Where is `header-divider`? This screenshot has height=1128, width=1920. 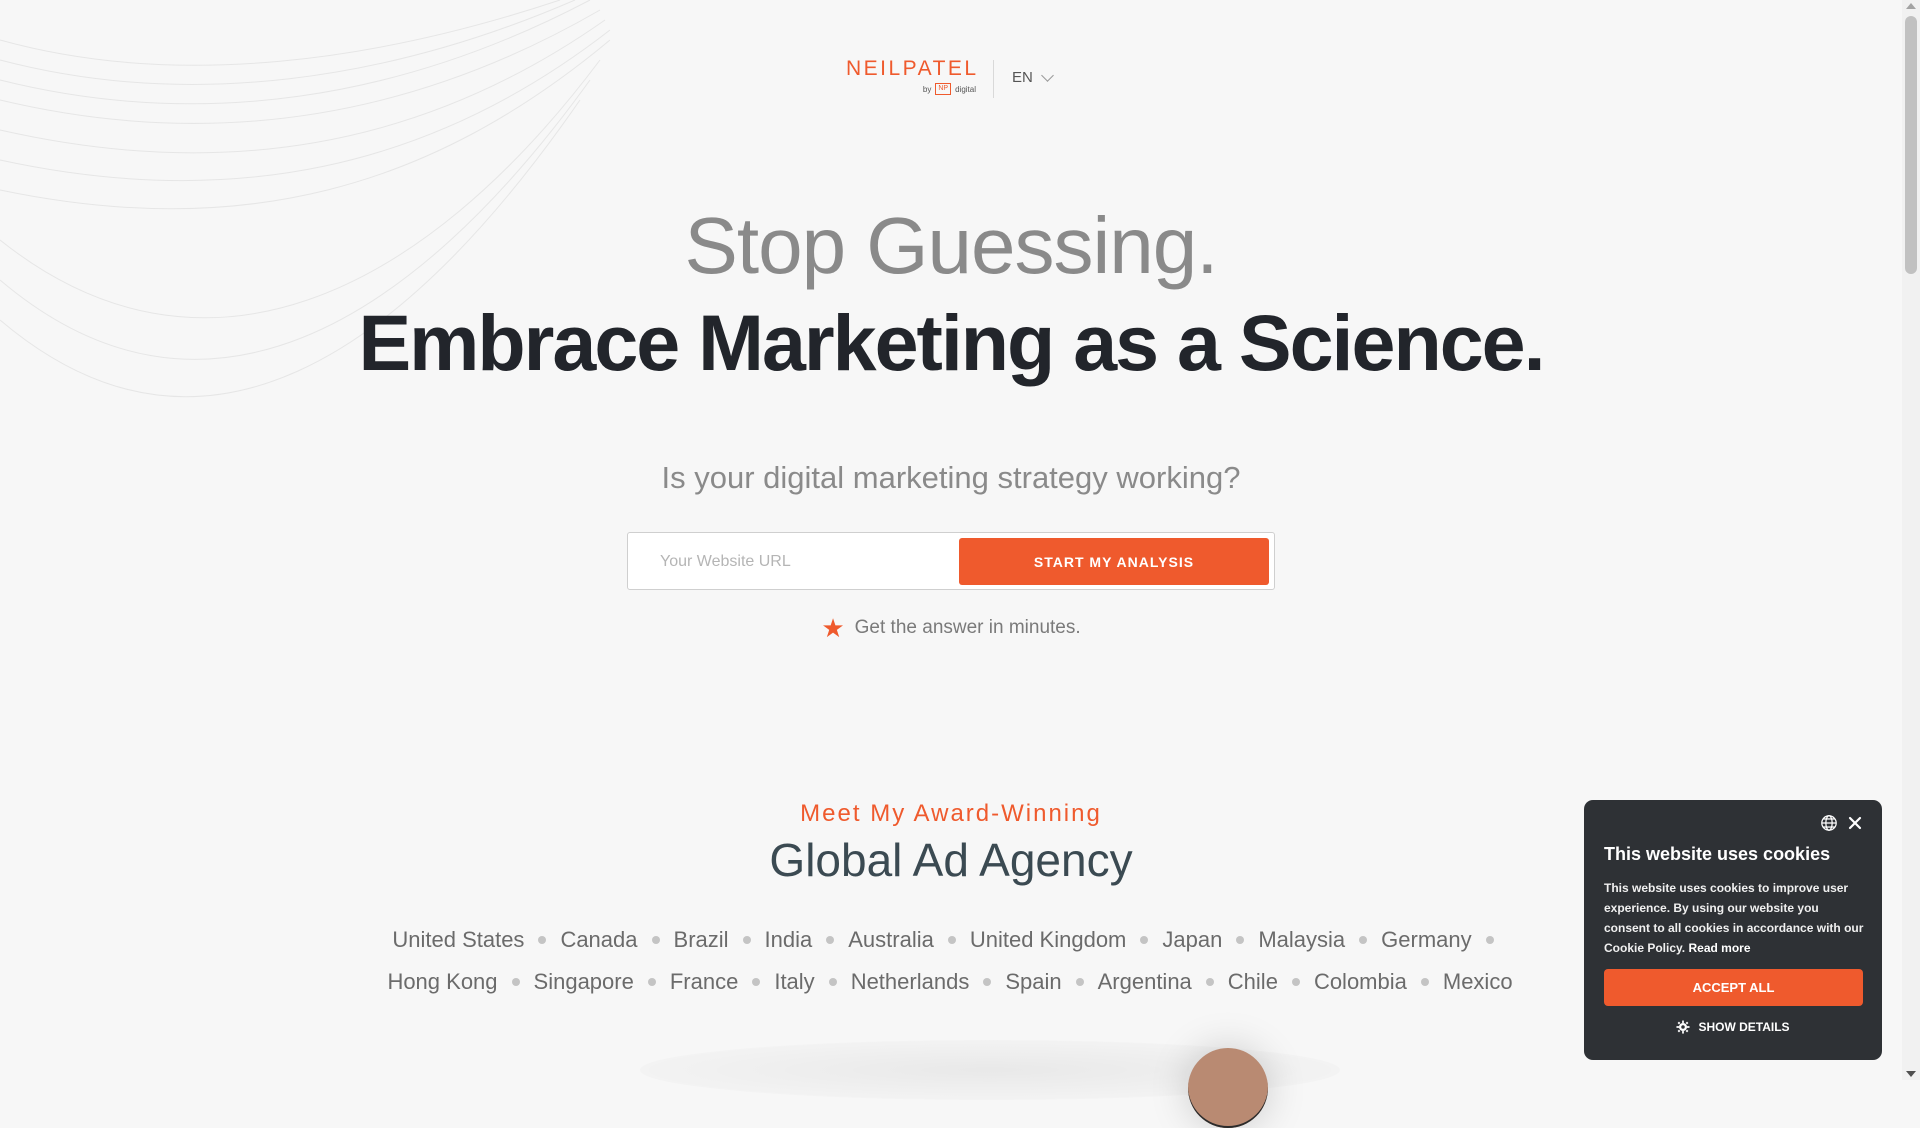
header-divider is located at coordinates (993, 79).